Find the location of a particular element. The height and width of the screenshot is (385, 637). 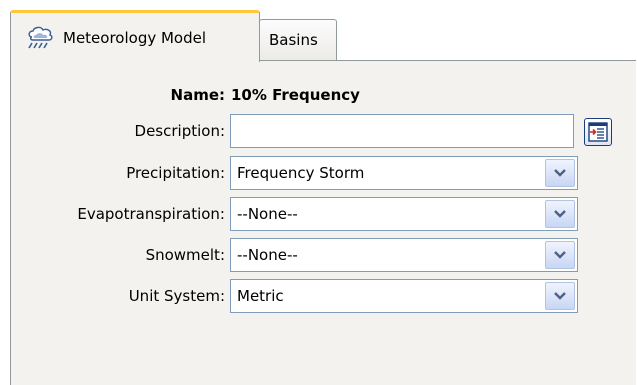

select-value: Metric is located at coordinates (260, 296).